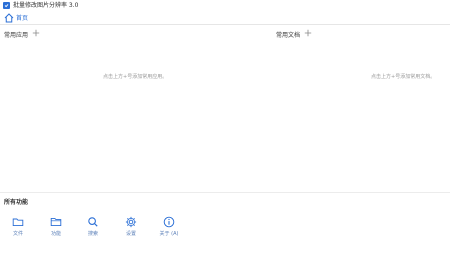  What do you see at coordinates (17, 234) in the screenshot?
I see `file-button-label: 文件` at bounding box center [17, 234].